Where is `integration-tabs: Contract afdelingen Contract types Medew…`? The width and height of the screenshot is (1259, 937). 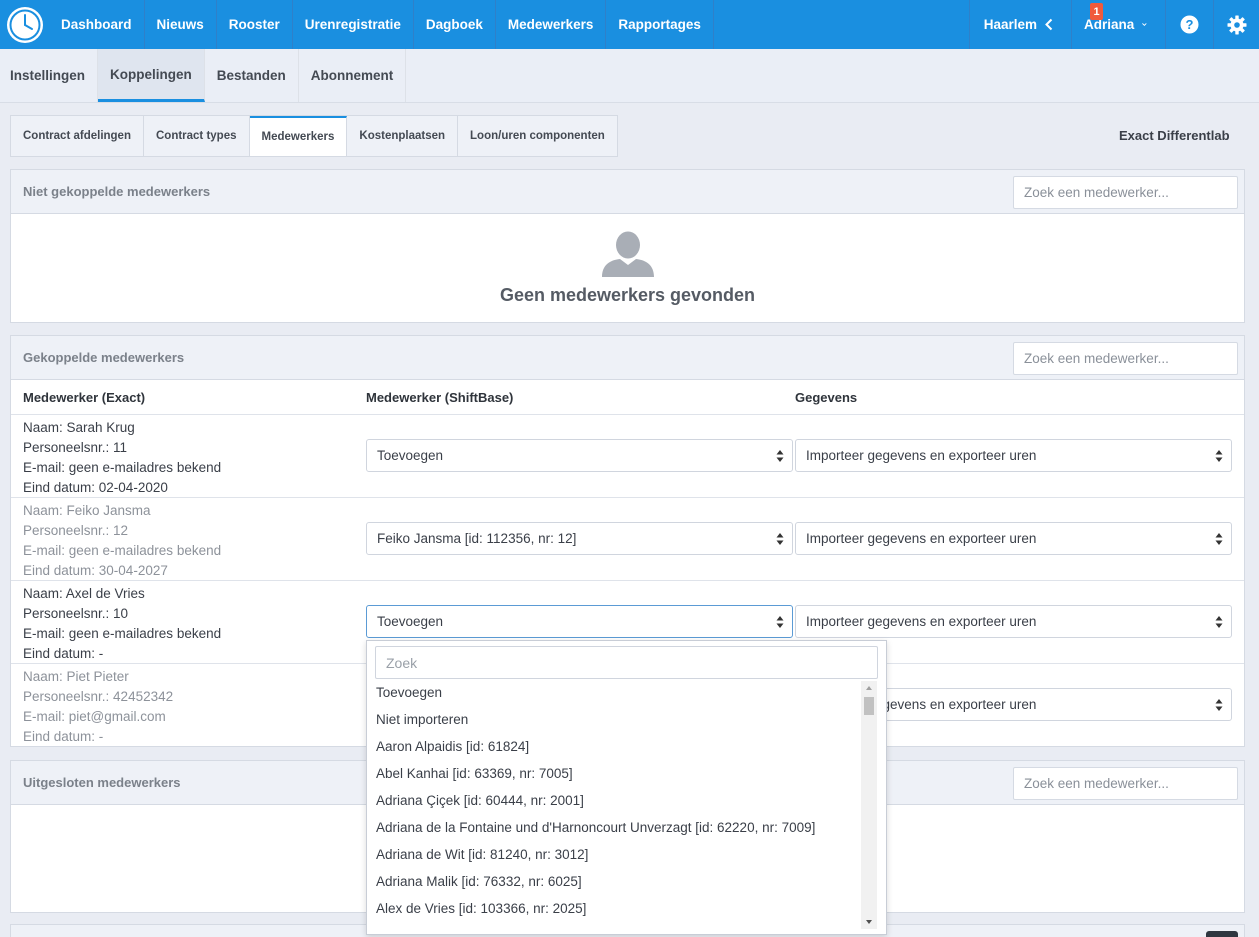
integration-tabs: Contract afdelingen Contract types Medew… is located at coordinates (314, 136).